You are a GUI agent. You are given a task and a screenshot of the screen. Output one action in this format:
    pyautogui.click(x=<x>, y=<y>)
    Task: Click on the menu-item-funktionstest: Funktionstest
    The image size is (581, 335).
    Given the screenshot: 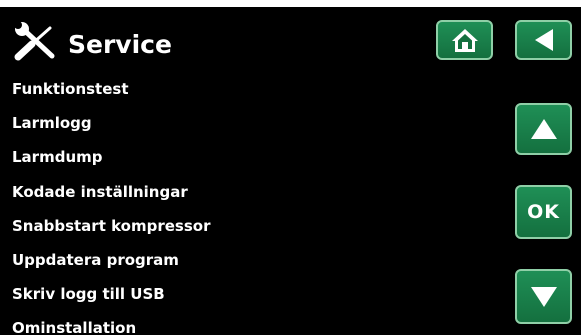 What is the action you would take?
    pyautogui.click(x=111, y=89)
    